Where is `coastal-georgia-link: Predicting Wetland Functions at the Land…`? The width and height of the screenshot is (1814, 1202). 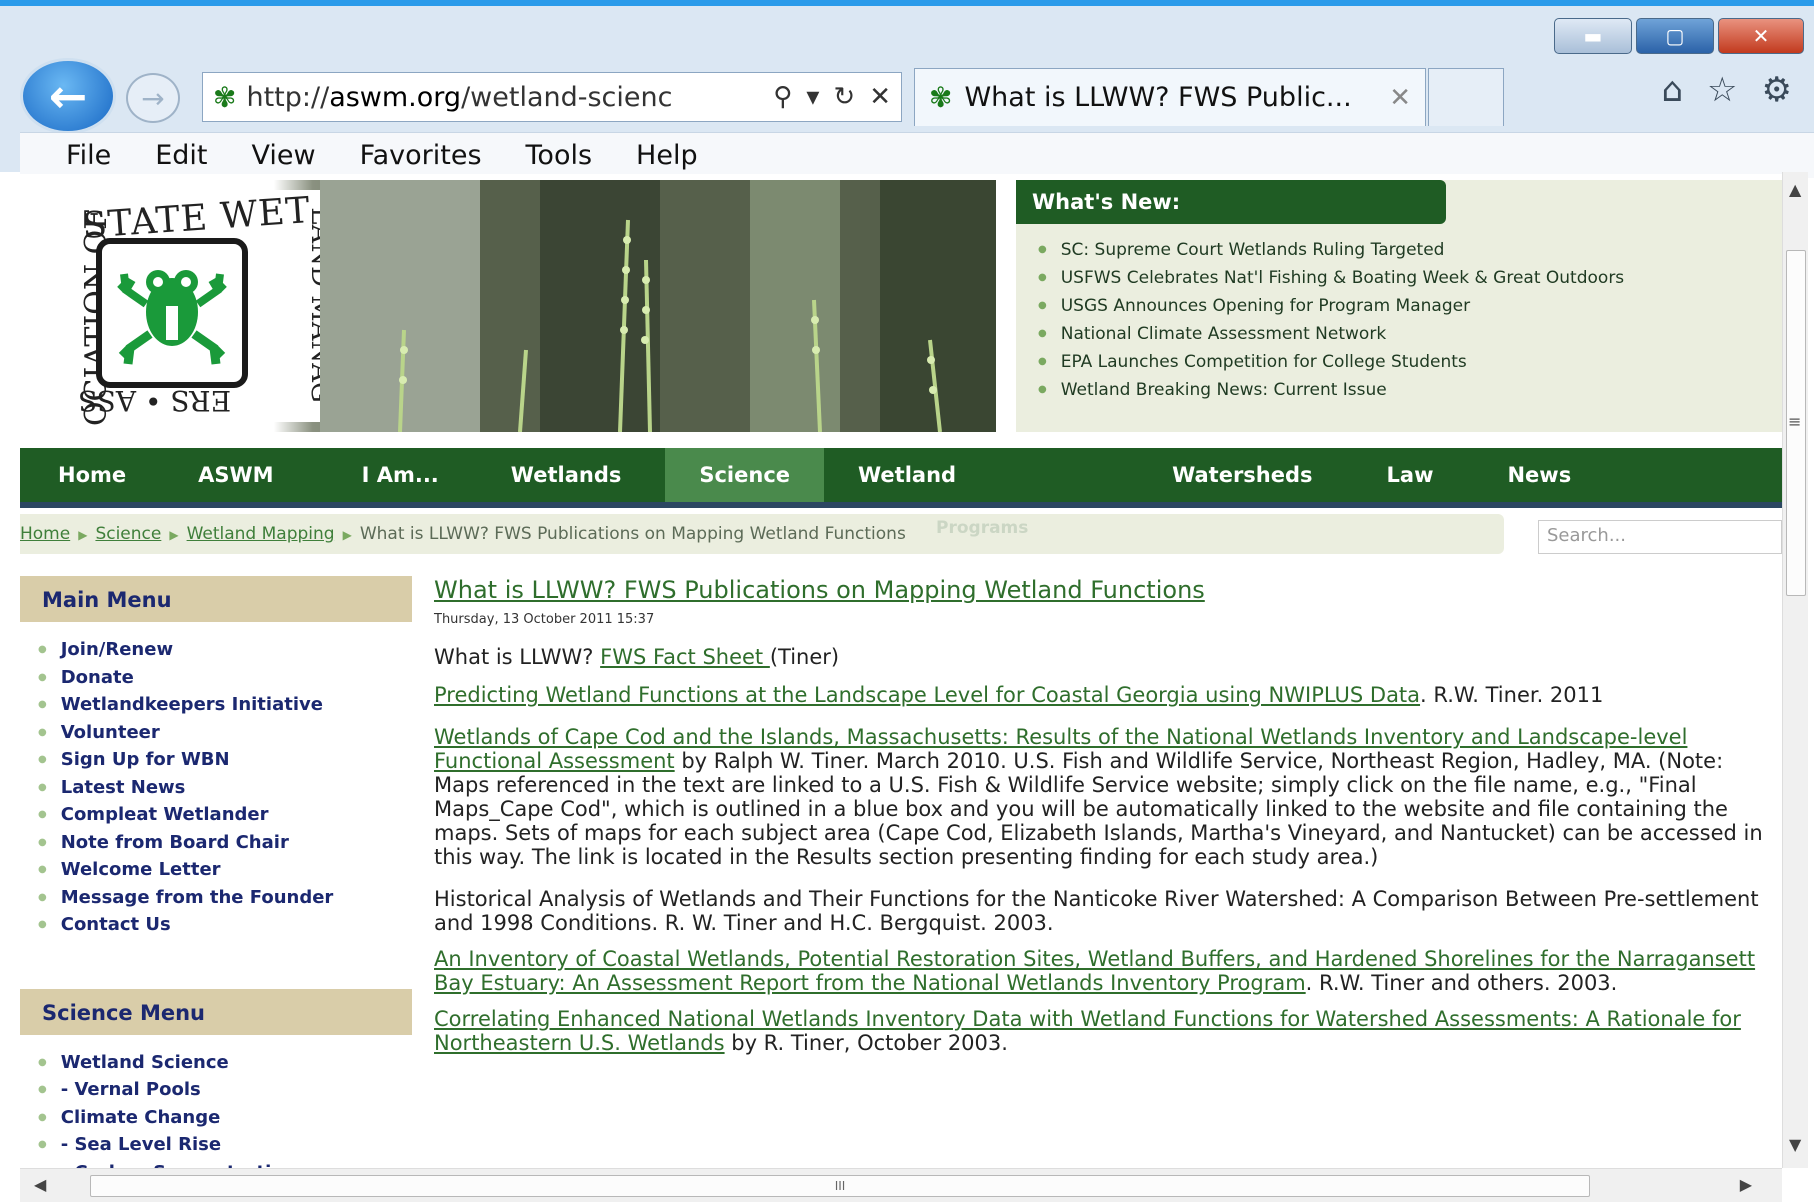 coastal-georgia-link: Predicting Wetland Functions at the Land… is located at coordinates (927, 695).